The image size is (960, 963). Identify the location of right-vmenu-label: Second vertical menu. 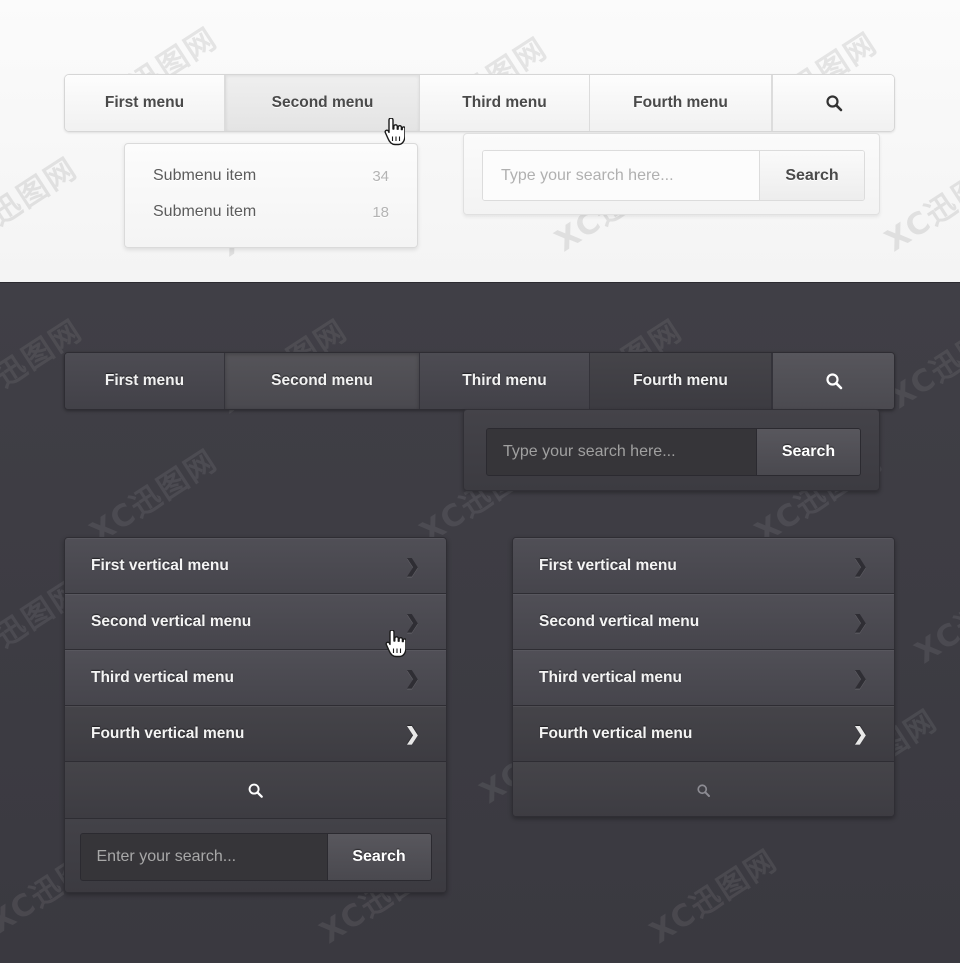
(619, 621).